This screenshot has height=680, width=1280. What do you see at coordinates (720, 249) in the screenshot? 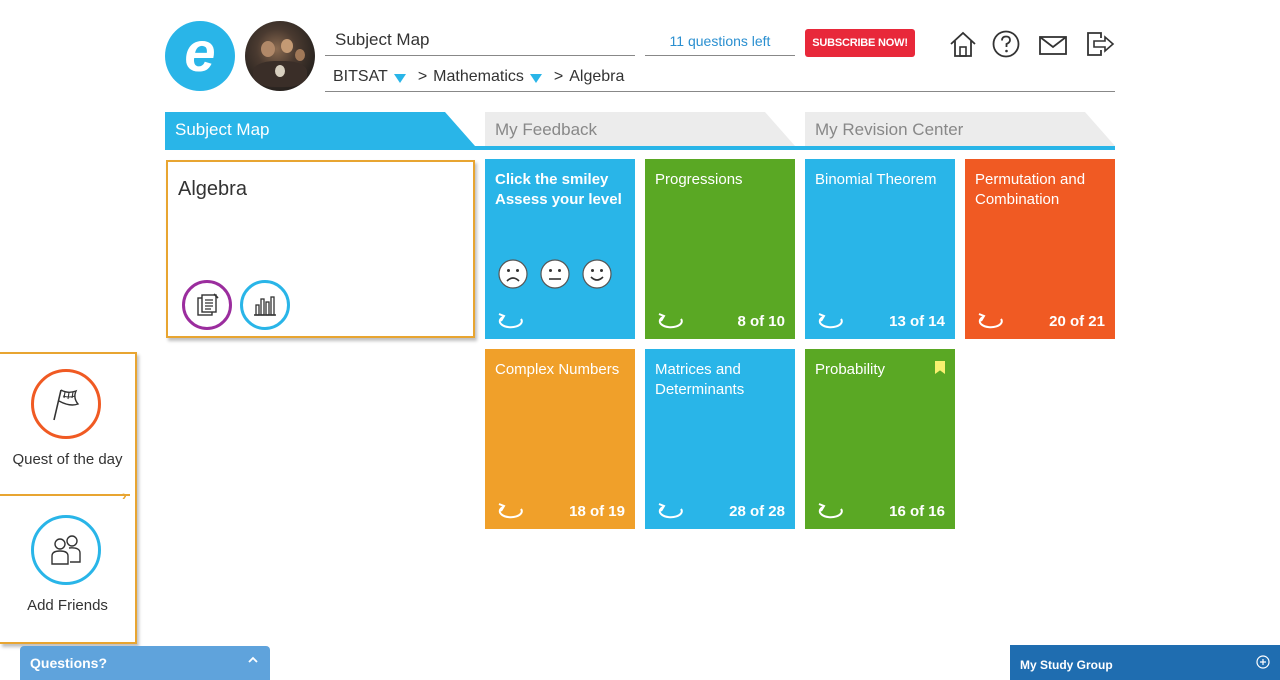
I see `topic-tile-progressions: Progressions 8 of 10` at bounding box center [720, 249].